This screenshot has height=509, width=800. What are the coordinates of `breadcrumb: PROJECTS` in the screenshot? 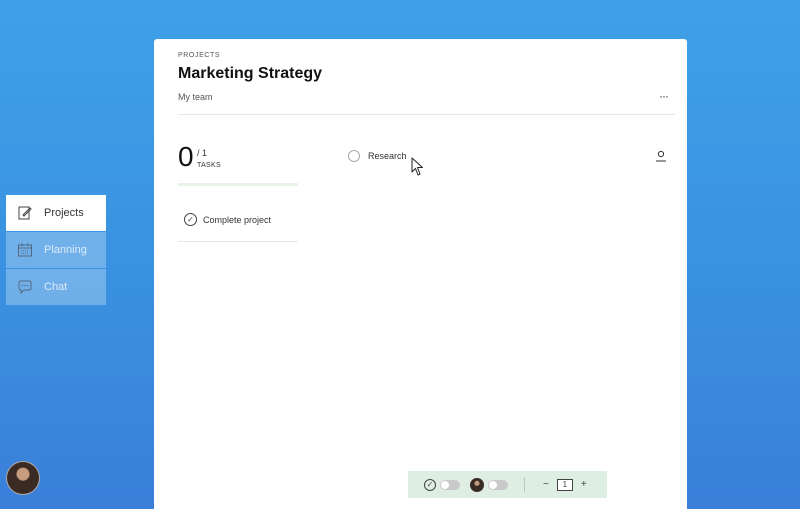 It's located at (199, 55).